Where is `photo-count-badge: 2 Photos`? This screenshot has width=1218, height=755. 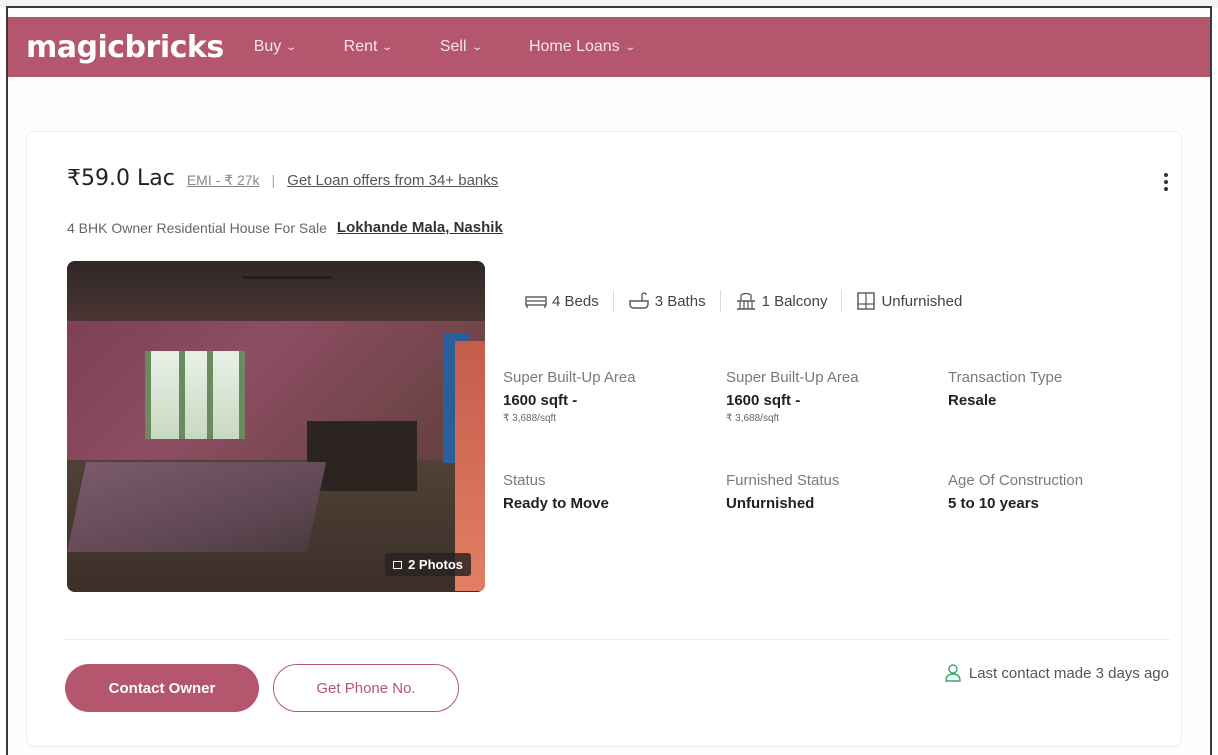
photo-count-badge: 2 Photos is located at coordinates (428, 564).